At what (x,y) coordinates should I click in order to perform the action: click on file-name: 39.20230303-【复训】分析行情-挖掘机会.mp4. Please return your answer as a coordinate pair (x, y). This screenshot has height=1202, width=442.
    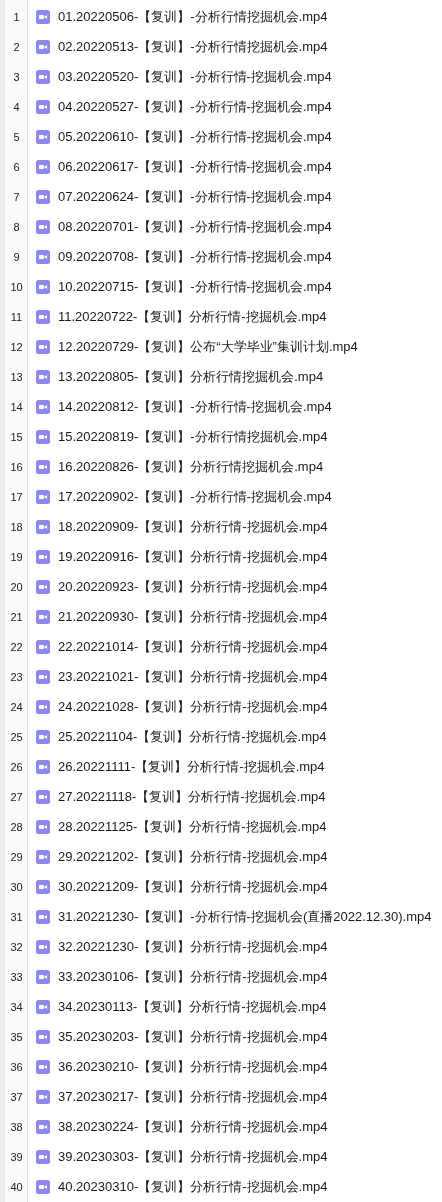
    Looking at the image, I should click on (193, 1157).